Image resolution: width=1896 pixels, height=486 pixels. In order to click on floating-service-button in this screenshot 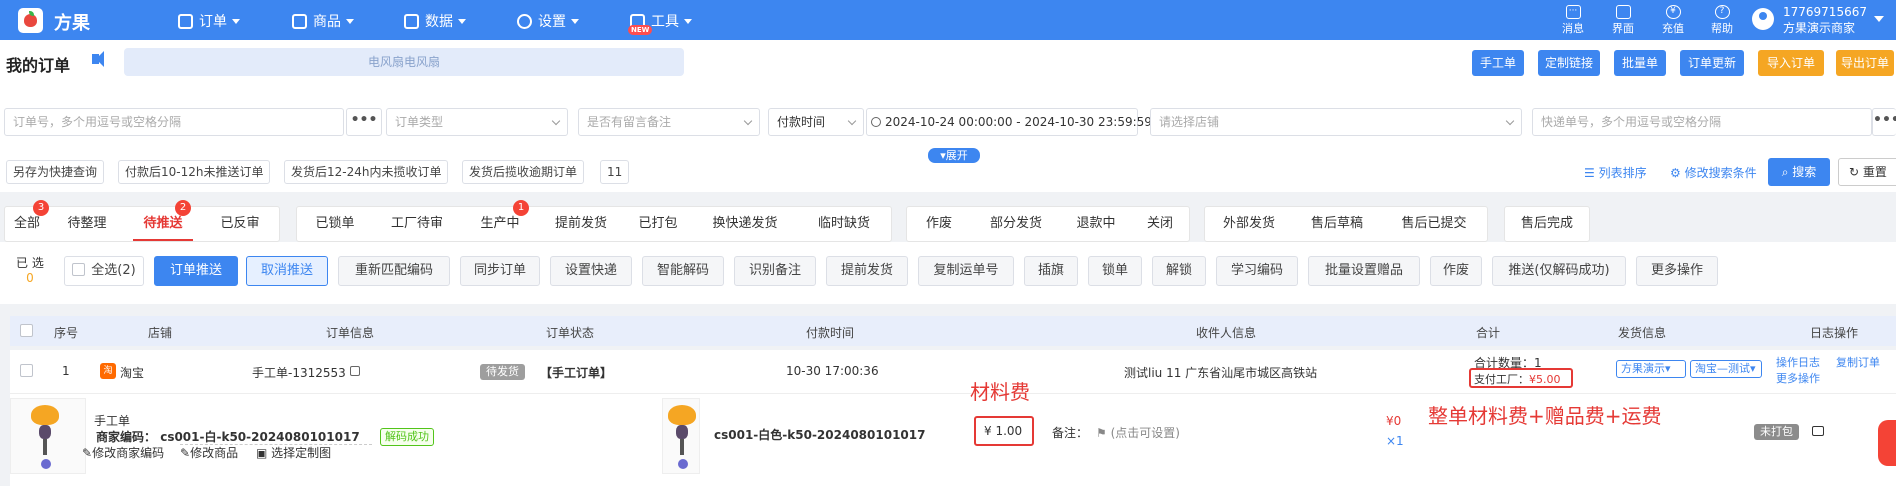, I will do `click(1887, 443)`.